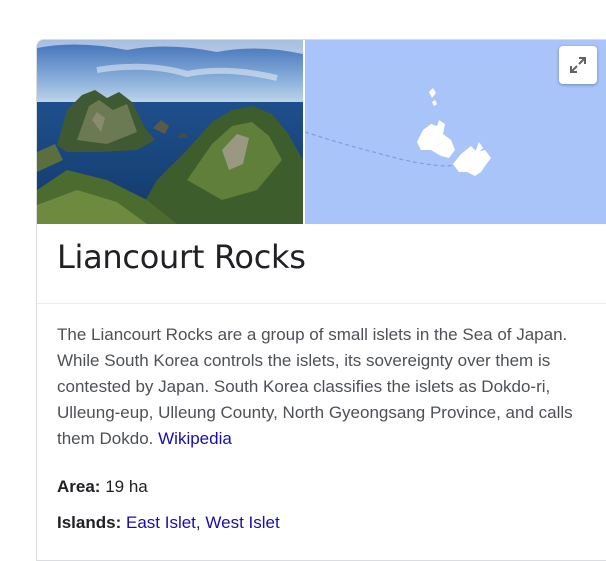 The image size is (606, 561). I want to click on fact-islands: Islands: East Islet, West Islet, so click(168, 523).